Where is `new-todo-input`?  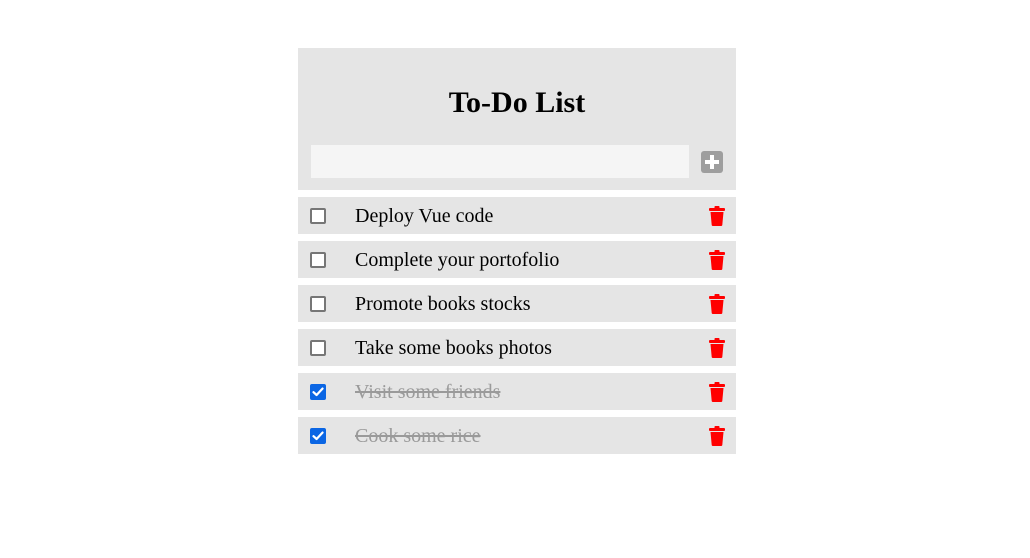 new-todo-input is located at coordinates (500, 161).